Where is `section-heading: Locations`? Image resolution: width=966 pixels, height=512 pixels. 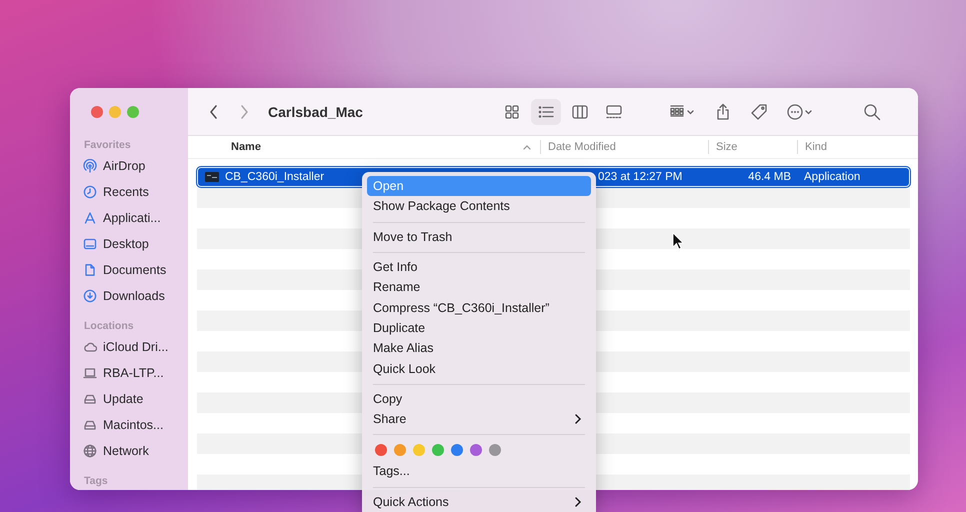 section-heading: Locations is located at coordinates (109, 326).